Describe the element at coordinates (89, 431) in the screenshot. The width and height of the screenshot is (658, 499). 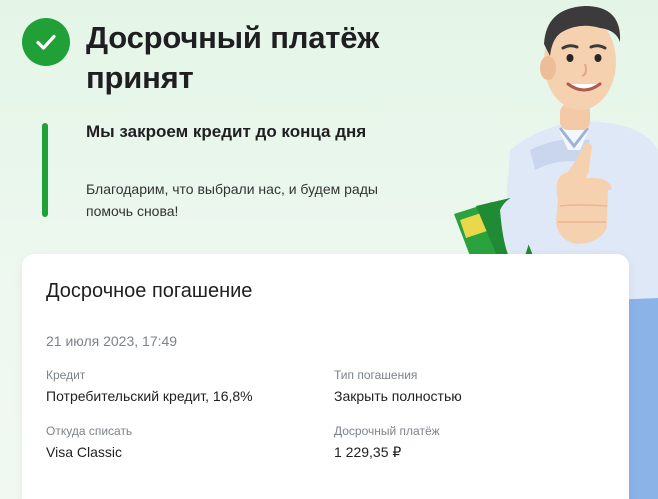
I see `source-account-label: Откуда списать` at that location.